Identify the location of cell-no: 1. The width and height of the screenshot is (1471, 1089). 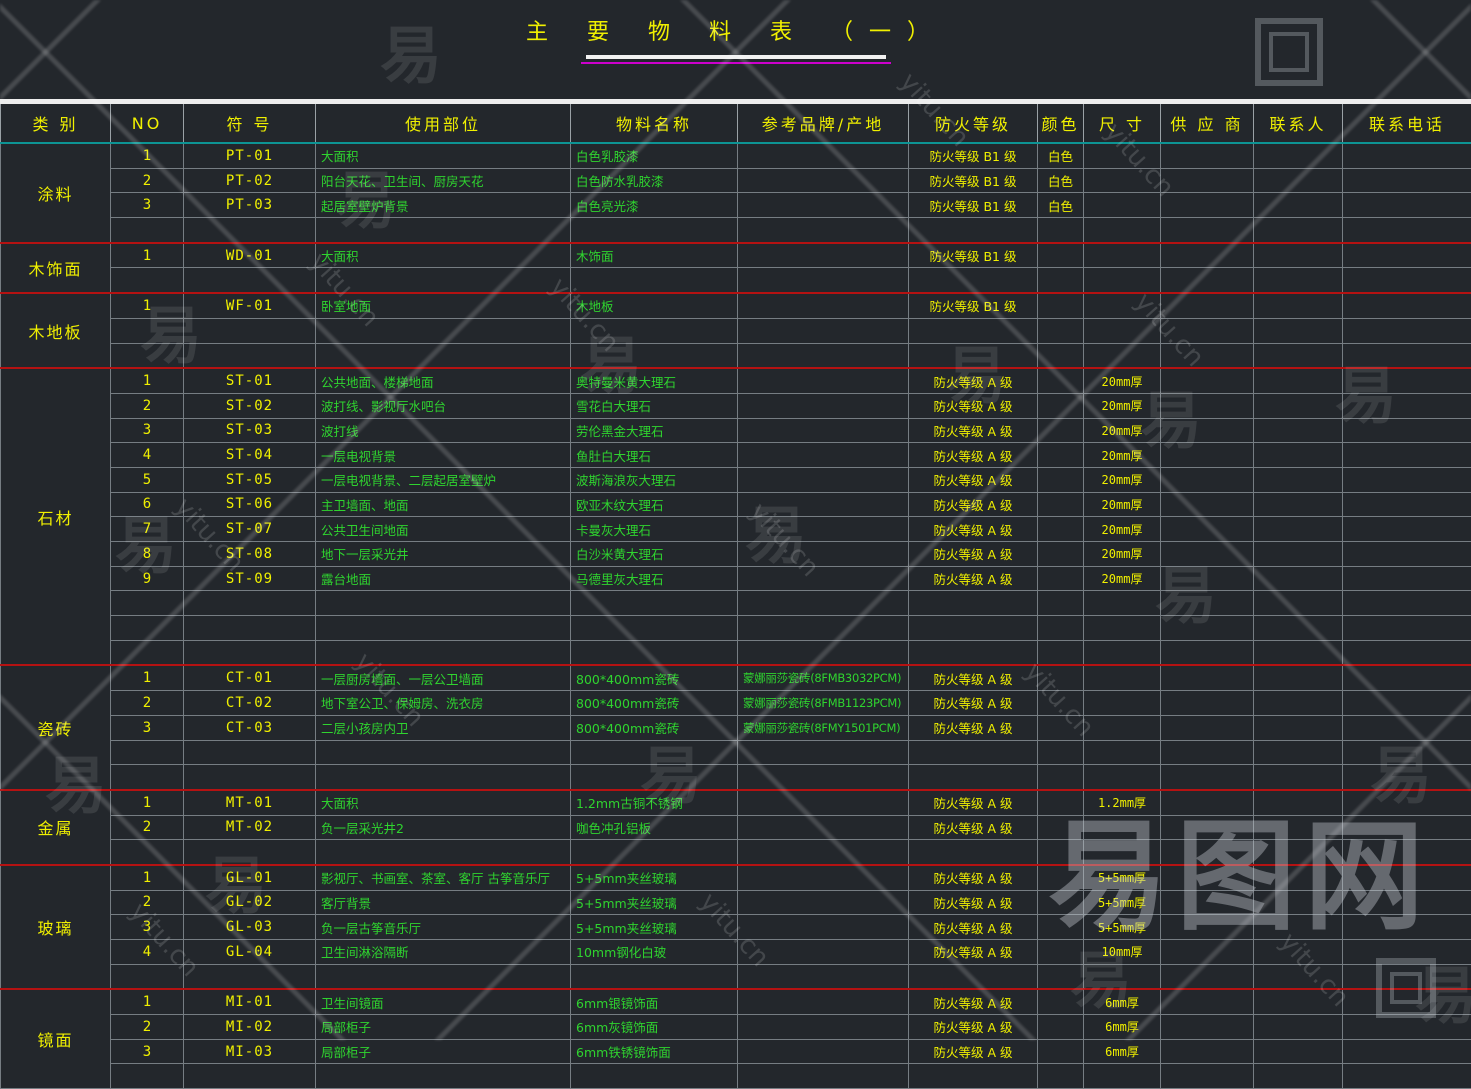
(147, 677).